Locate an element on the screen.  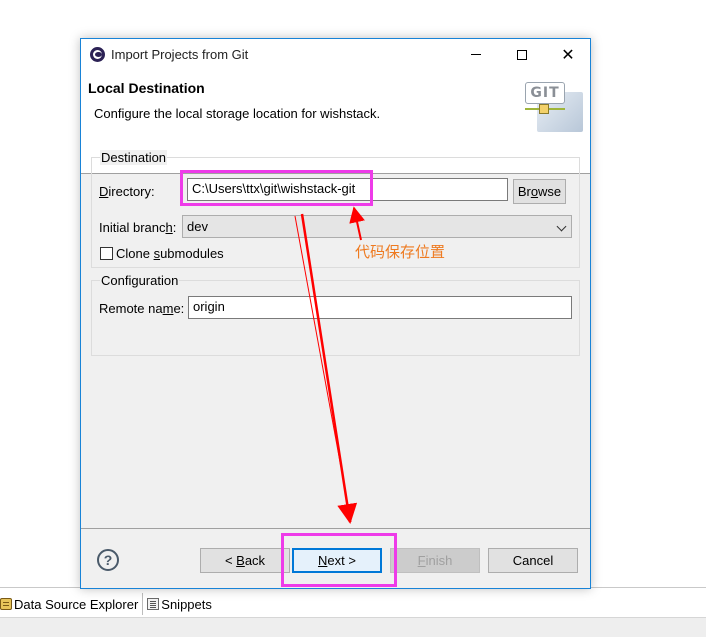
cancel-button: Cancel is located at coordinates (533, 560).